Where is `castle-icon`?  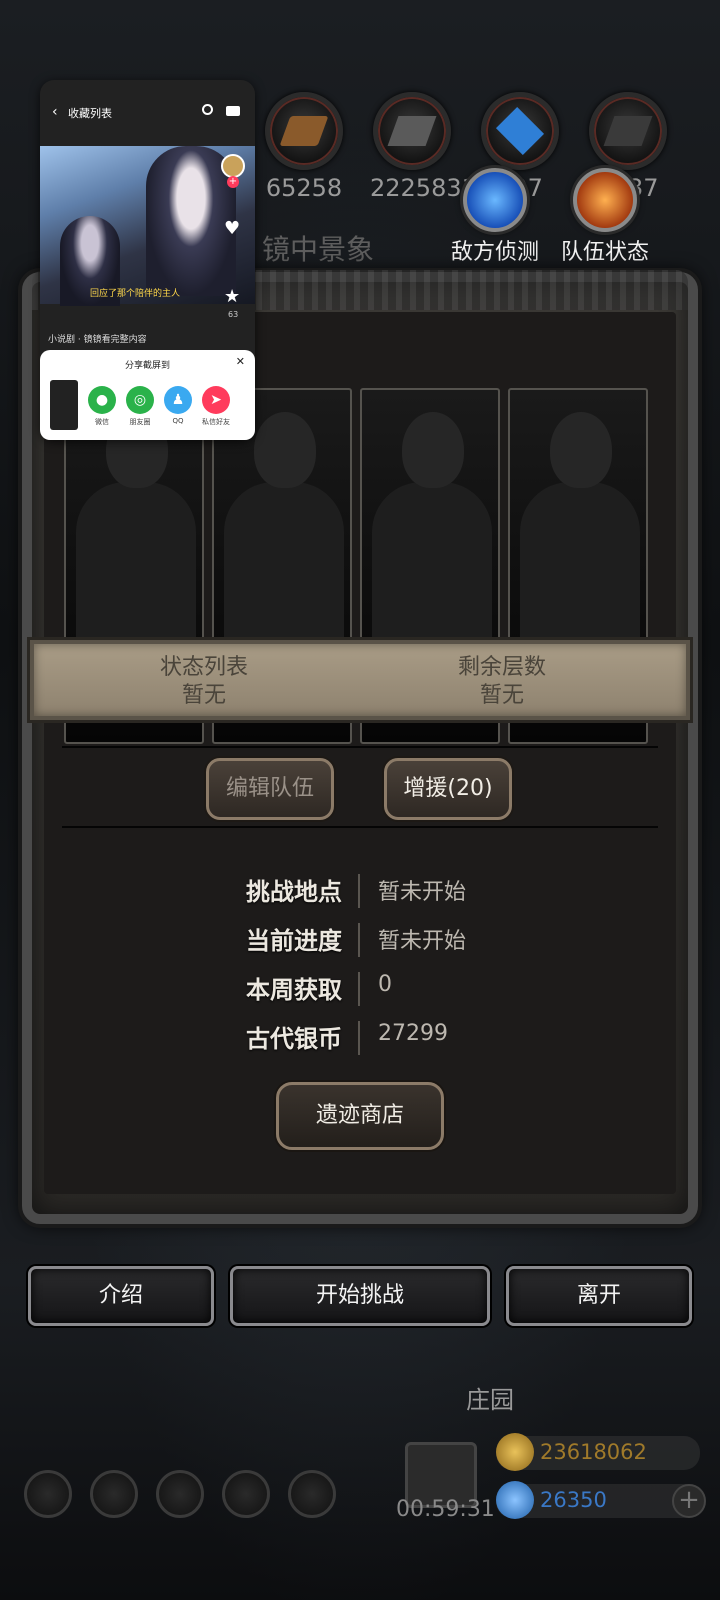
castle-icon is located at coordinates (180, 1494).